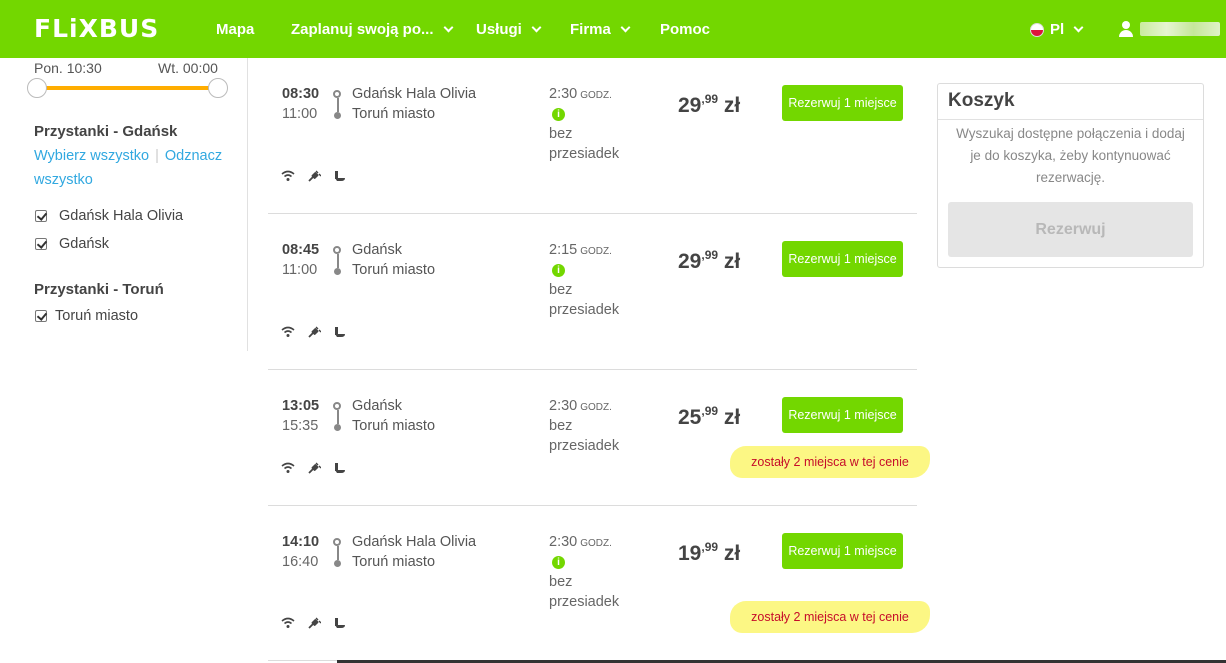 The image size is (1226, 663). I want to click on stop-checkbox-gdansk-hala-olivia: Gdańsk Hala Olivia, so click(109, 216).